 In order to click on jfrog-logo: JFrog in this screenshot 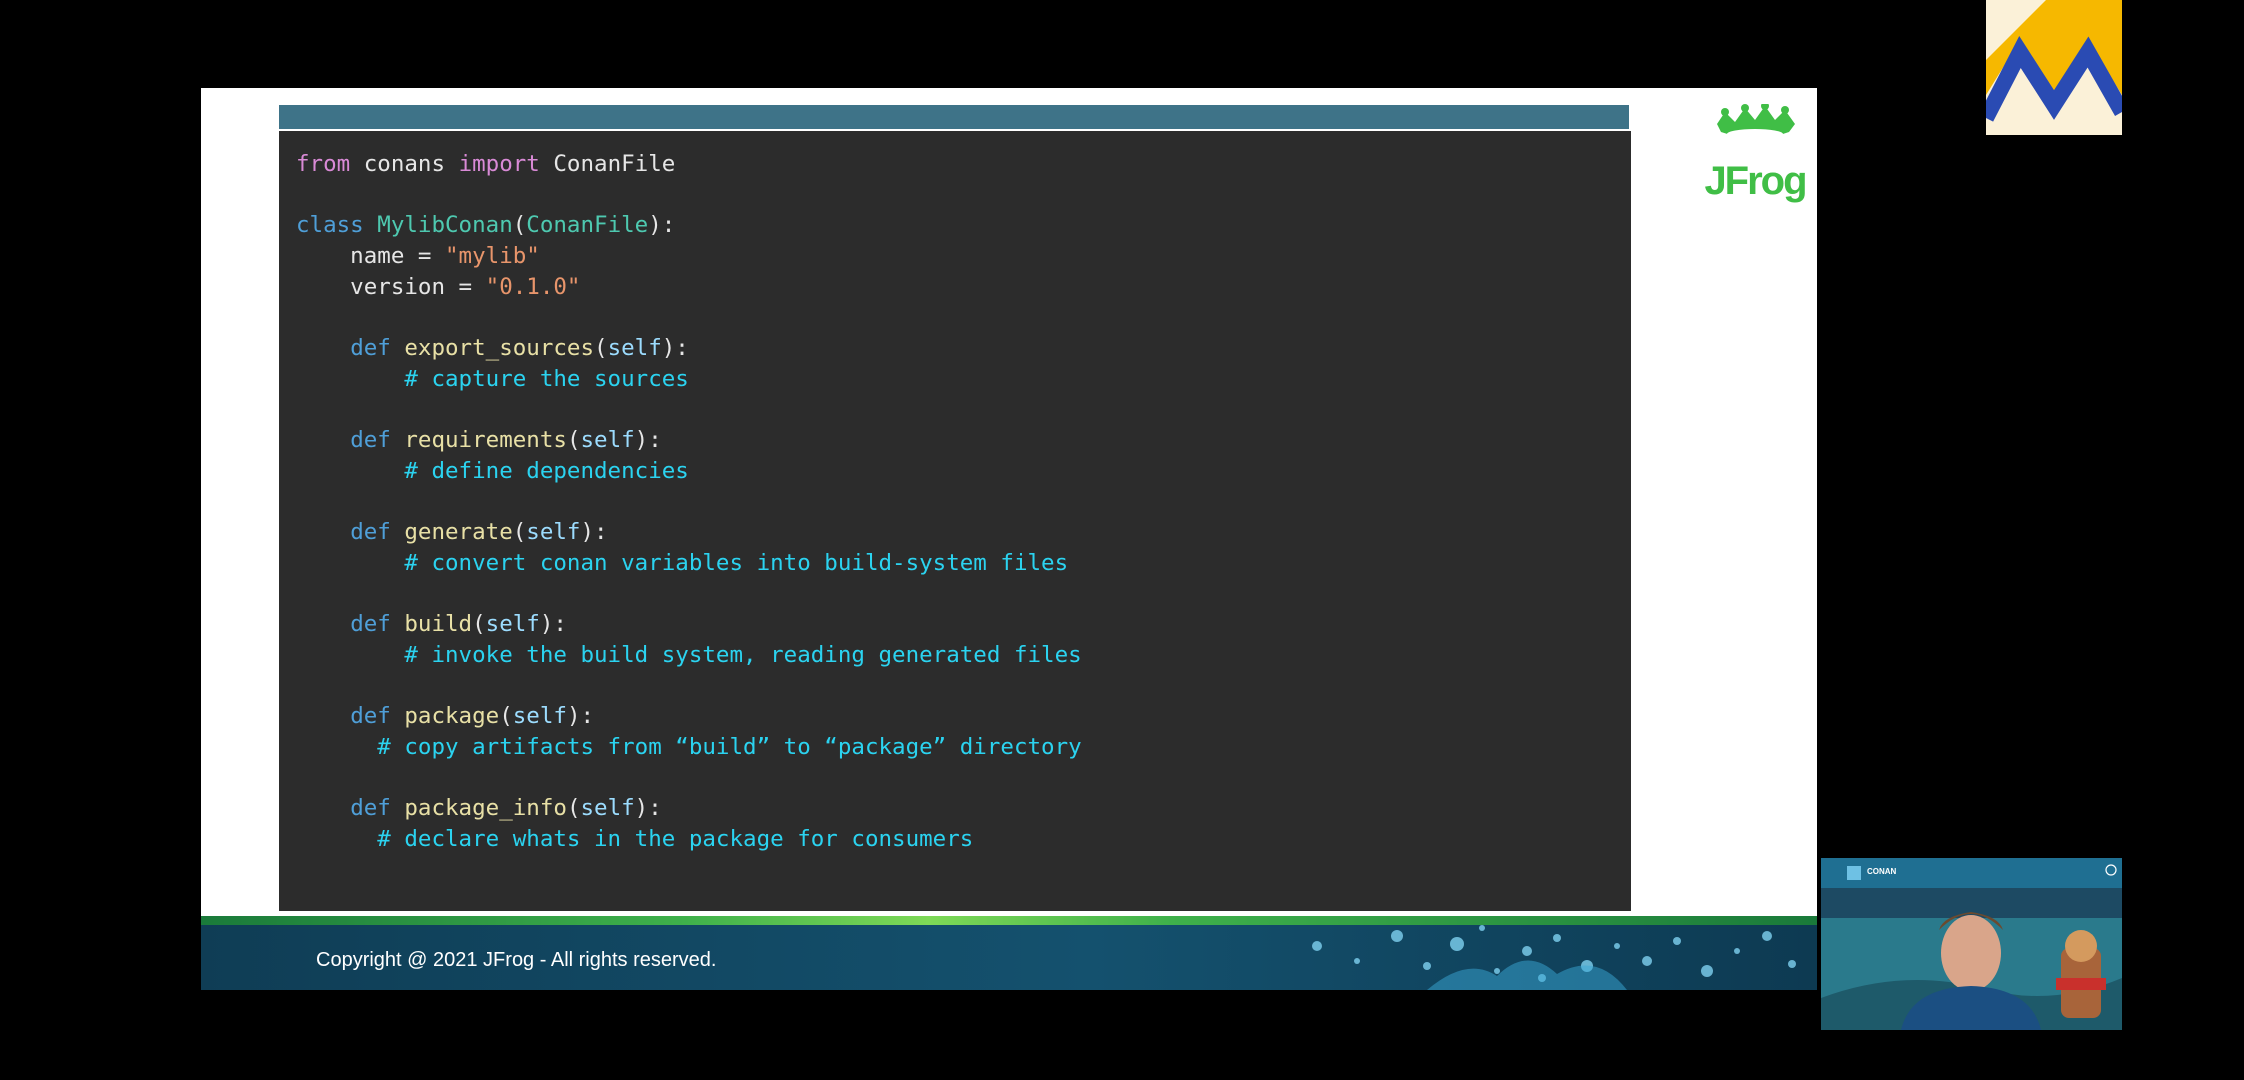, I will do `click(1755, 153)`.